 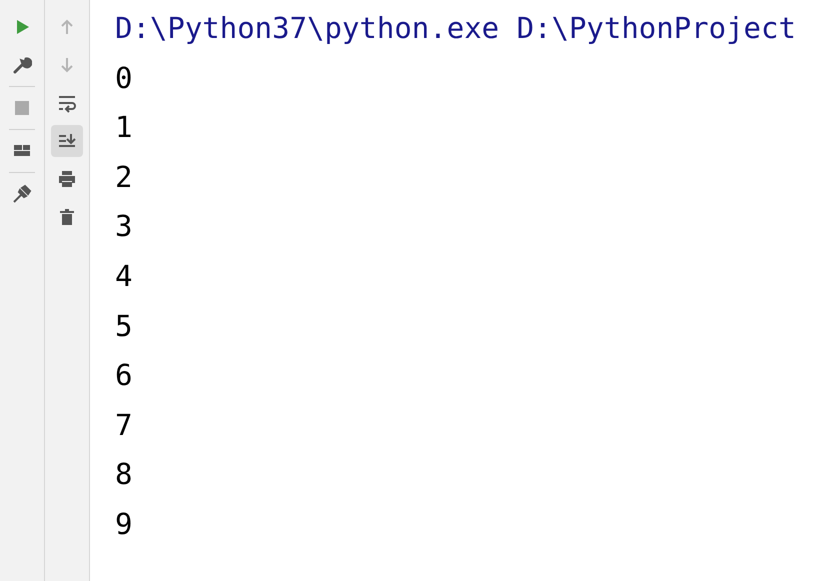 What do you see at coordinates (67, 179) in the screenshot?
I see `printer-icon` at bounding box center [67, 179].